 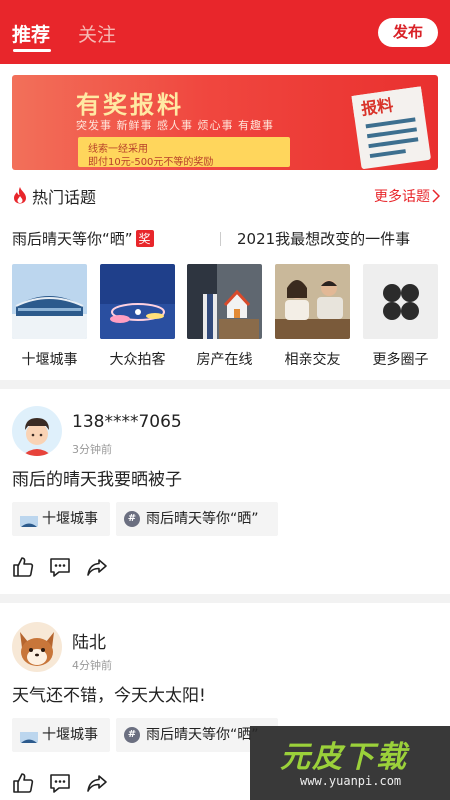 I want to click on post-username: 陆北, so click(x=89, y=640).